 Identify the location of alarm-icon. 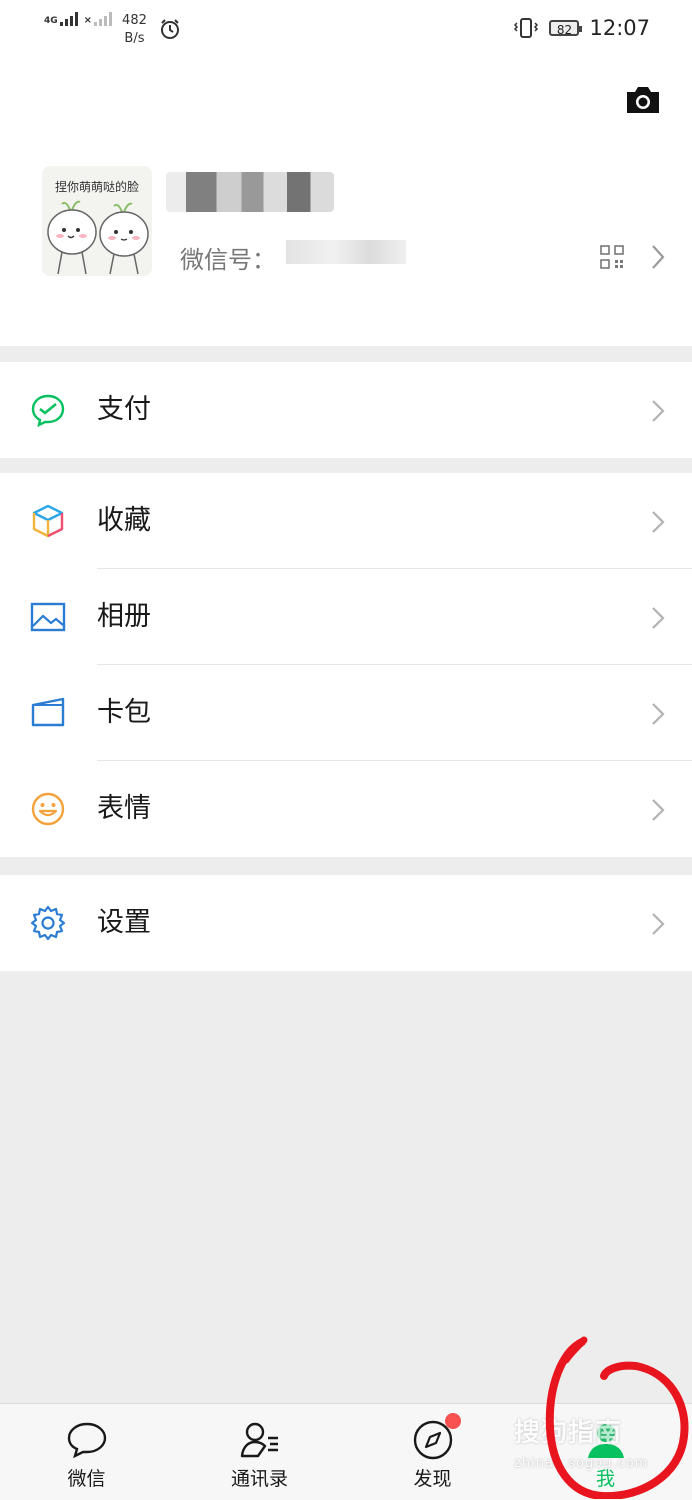
(169, 29).